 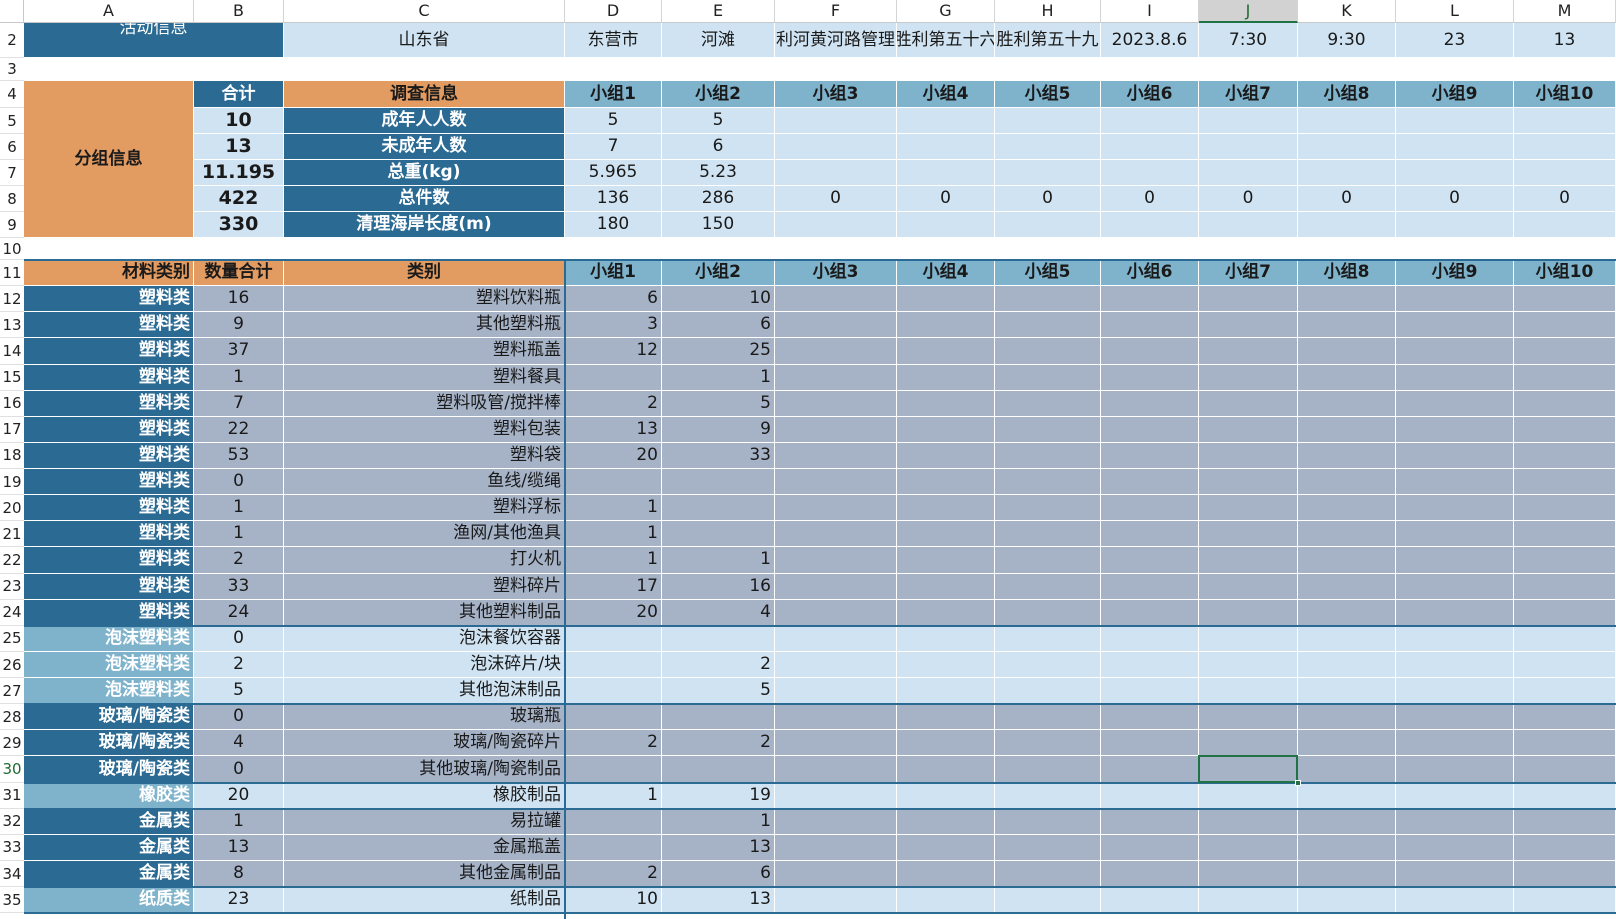 What do you see at coordinates (613, 560) in the screenshot?
I see `group1-count: 1` at bounding box center [613, 560].